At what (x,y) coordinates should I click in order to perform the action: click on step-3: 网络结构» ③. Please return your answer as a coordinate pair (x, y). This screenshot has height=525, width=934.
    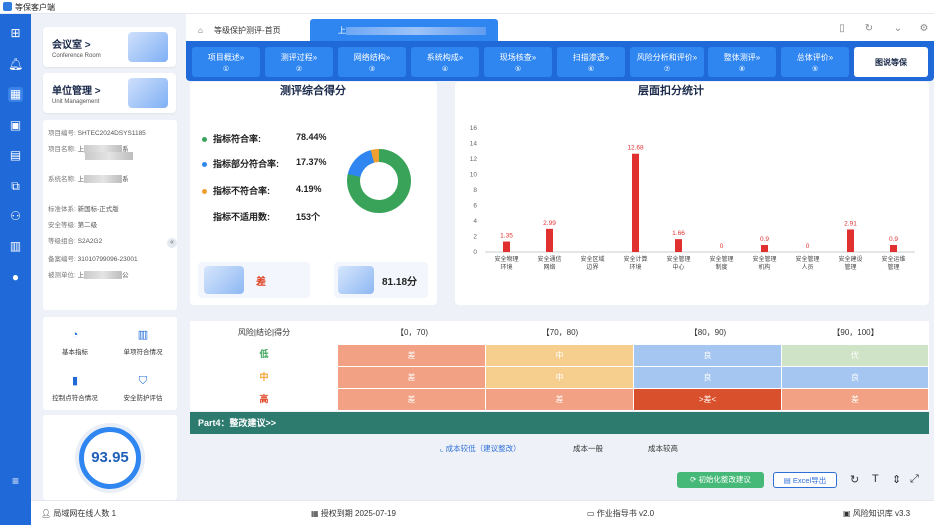
    Looking at the image, I should click on (372, 62).